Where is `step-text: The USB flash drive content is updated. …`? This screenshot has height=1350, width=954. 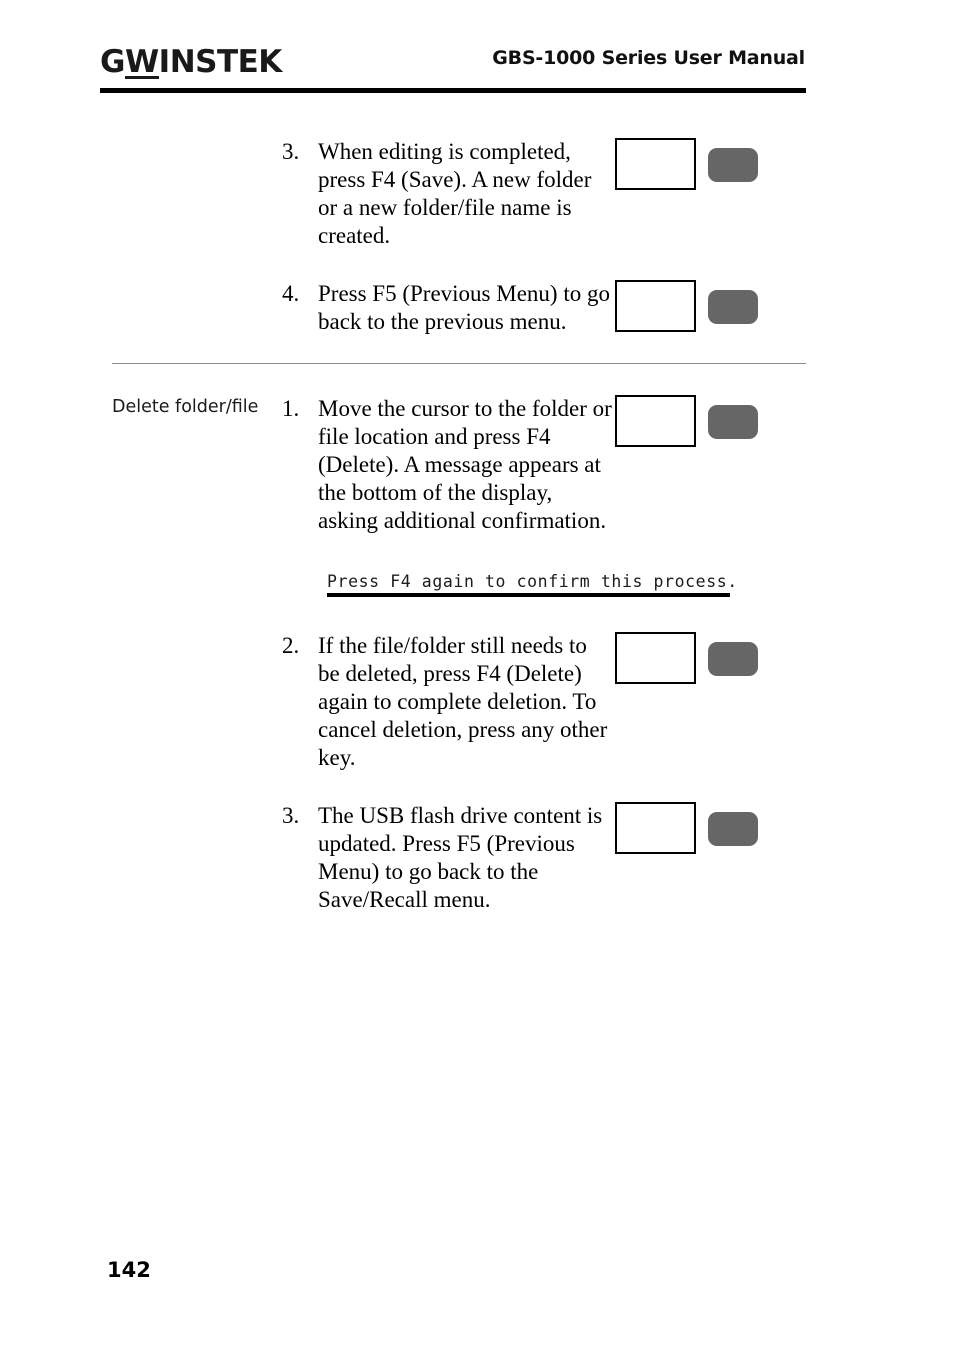 step-text: The USB flash drive content is updated. … is located at coordinates (460, 857).